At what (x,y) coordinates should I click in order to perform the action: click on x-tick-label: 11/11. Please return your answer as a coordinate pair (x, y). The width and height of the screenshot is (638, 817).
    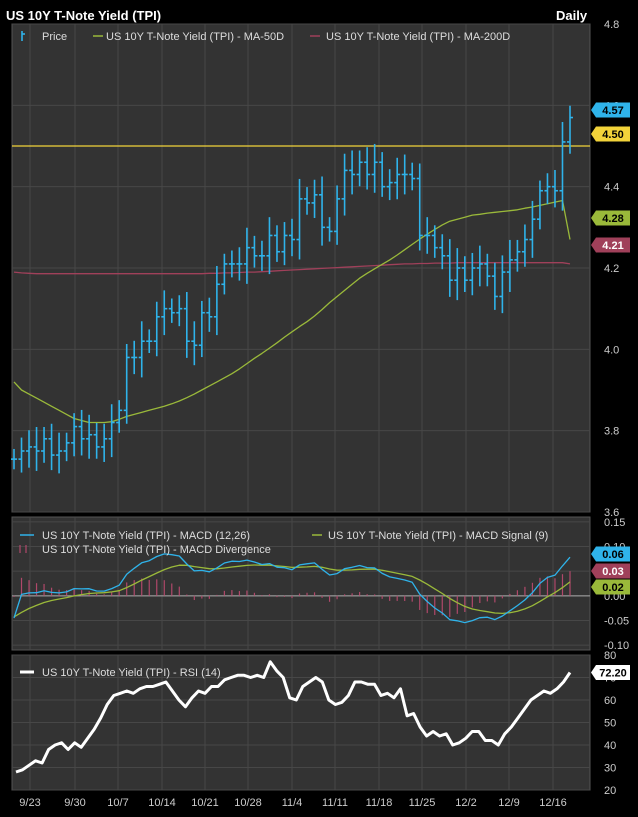
    Looking at the image, I should click on (335, 803).